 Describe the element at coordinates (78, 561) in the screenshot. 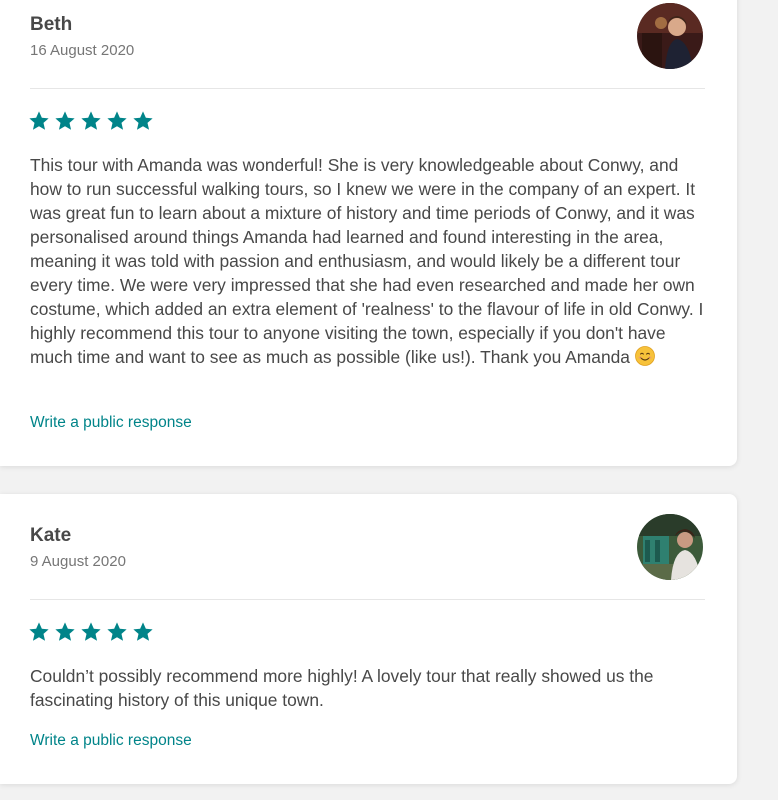

I see `review-date: 9 August 2020` at that location.